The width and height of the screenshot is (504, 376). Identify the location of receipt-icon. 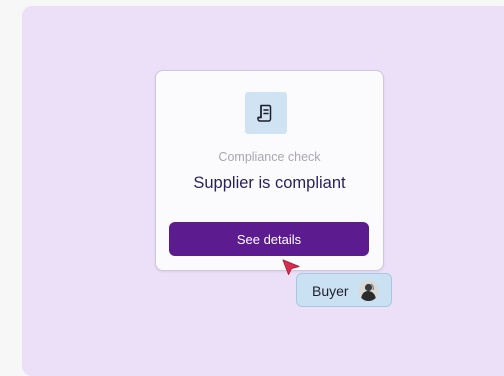
(266, 113).